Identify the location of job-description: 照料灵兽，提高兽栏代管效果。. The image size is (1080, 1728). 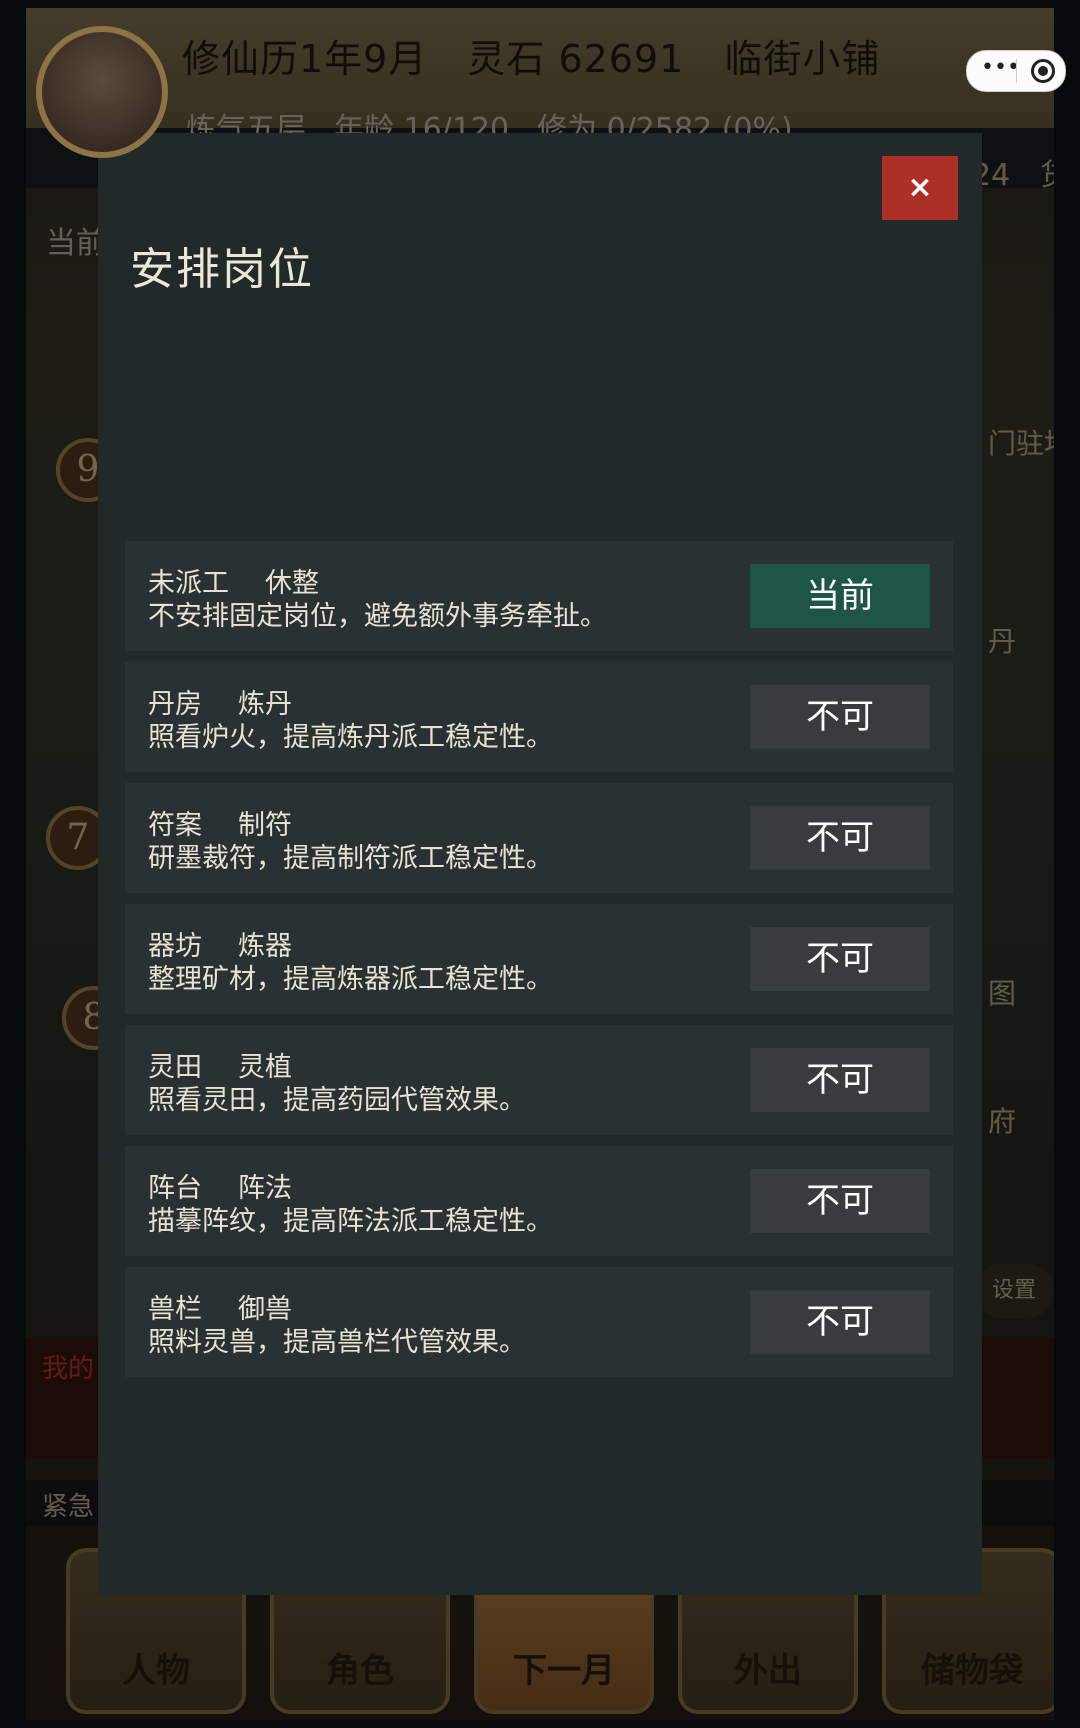
(337, 1342).